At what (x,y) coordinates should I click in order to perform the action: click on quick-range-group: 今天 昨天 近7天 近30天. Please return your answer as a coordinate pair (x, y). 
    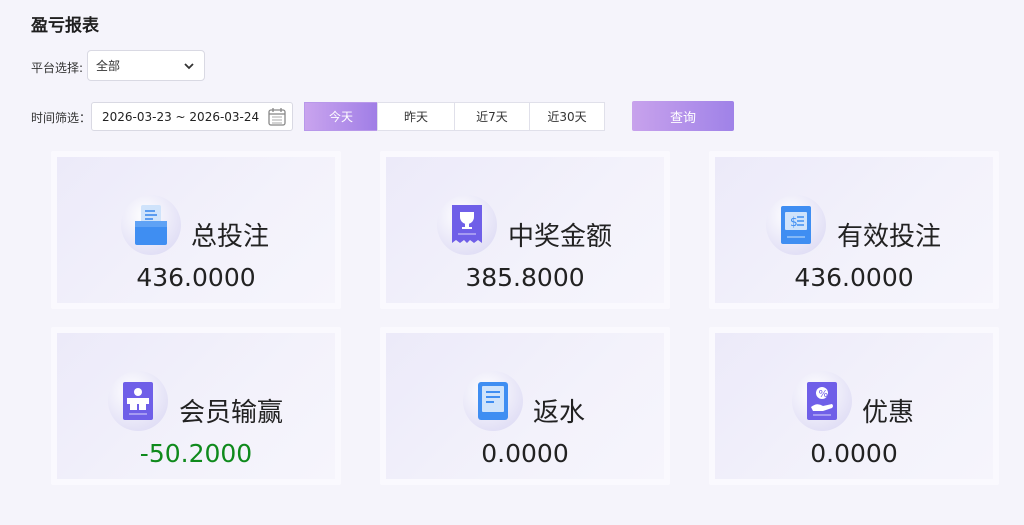
    Looking at the image, I should click on (454, 116).